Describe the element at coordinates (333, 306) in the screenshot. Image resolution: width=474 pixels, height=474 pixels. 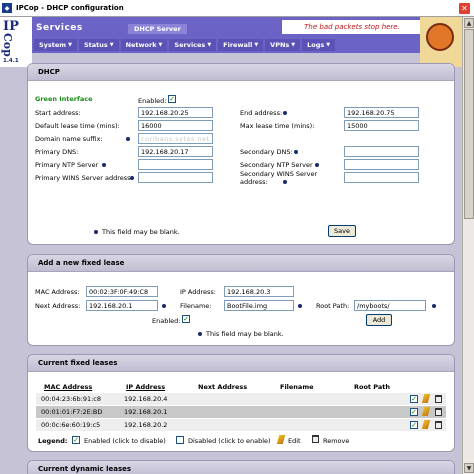
I see `root-path-label: Root Path:` at that location.